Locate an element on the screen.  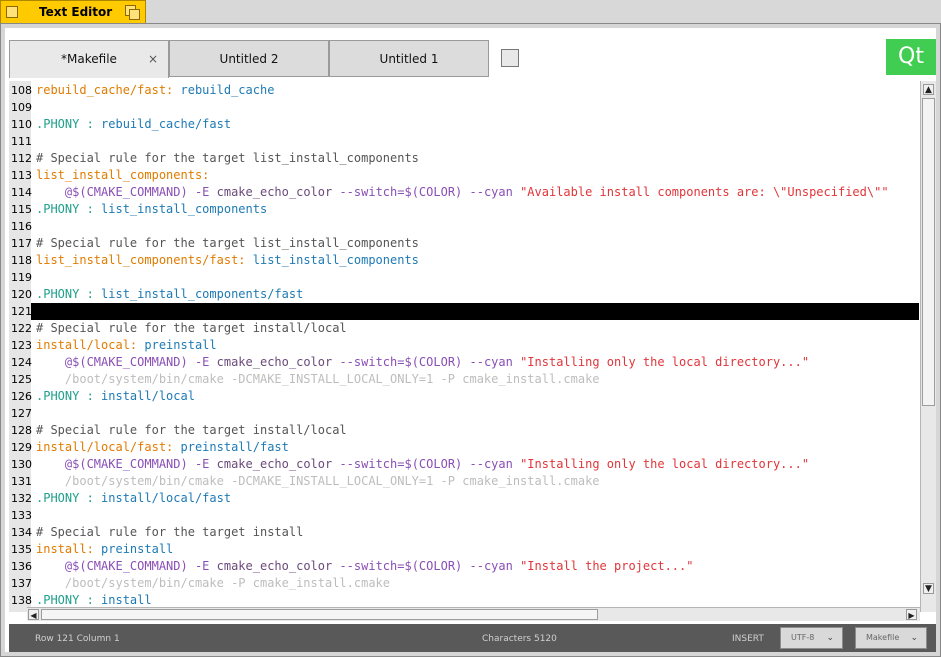
current-line: 121 is located at coordinates (464, 311).